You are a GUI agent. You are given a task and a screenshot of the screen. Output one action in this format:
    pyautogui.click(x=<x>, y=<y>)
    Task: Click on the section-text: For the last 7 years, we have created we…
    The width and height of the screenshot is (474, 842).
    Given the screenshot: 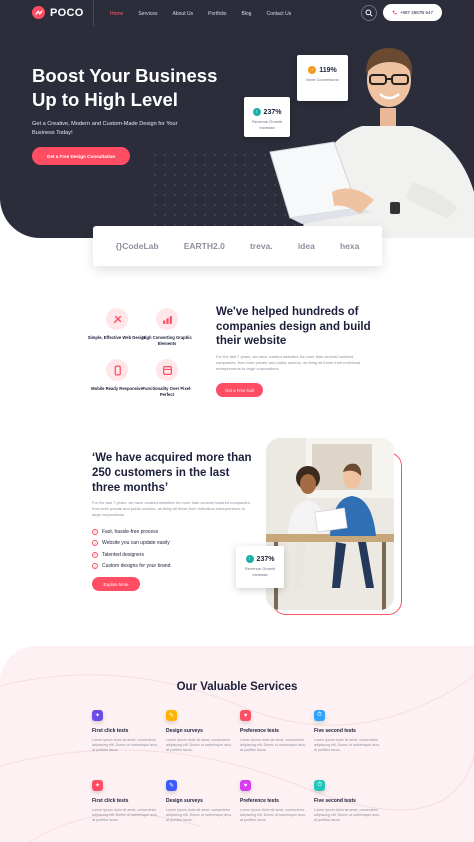 What is the action you would take?
    pyautogui.click(x=288, y=362)
    